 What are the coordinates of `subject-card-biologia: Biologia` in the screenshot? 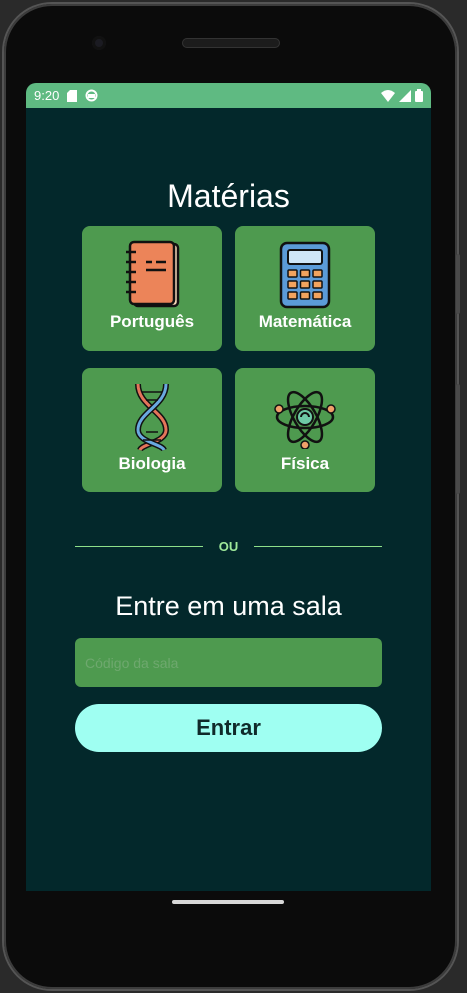 It's located at (152, 430).